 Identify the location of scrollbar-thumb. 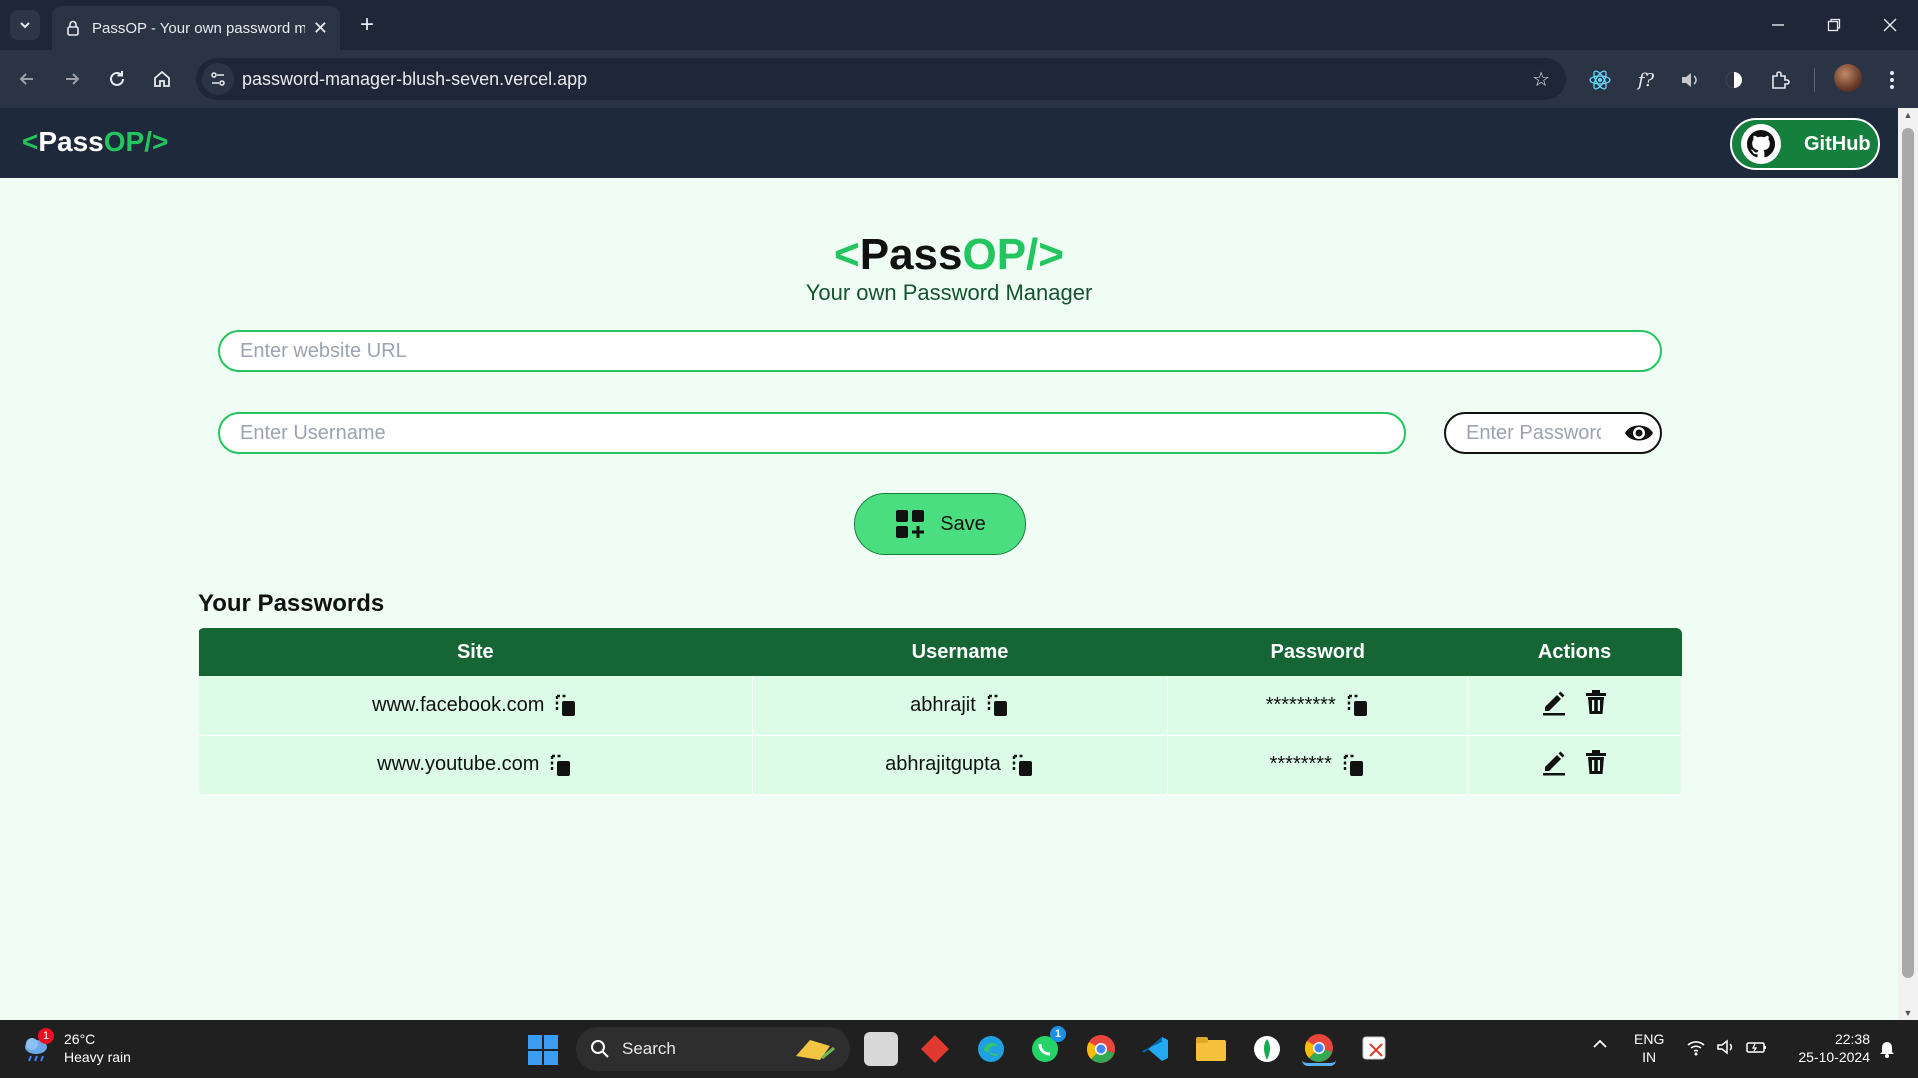
(1908, 553).